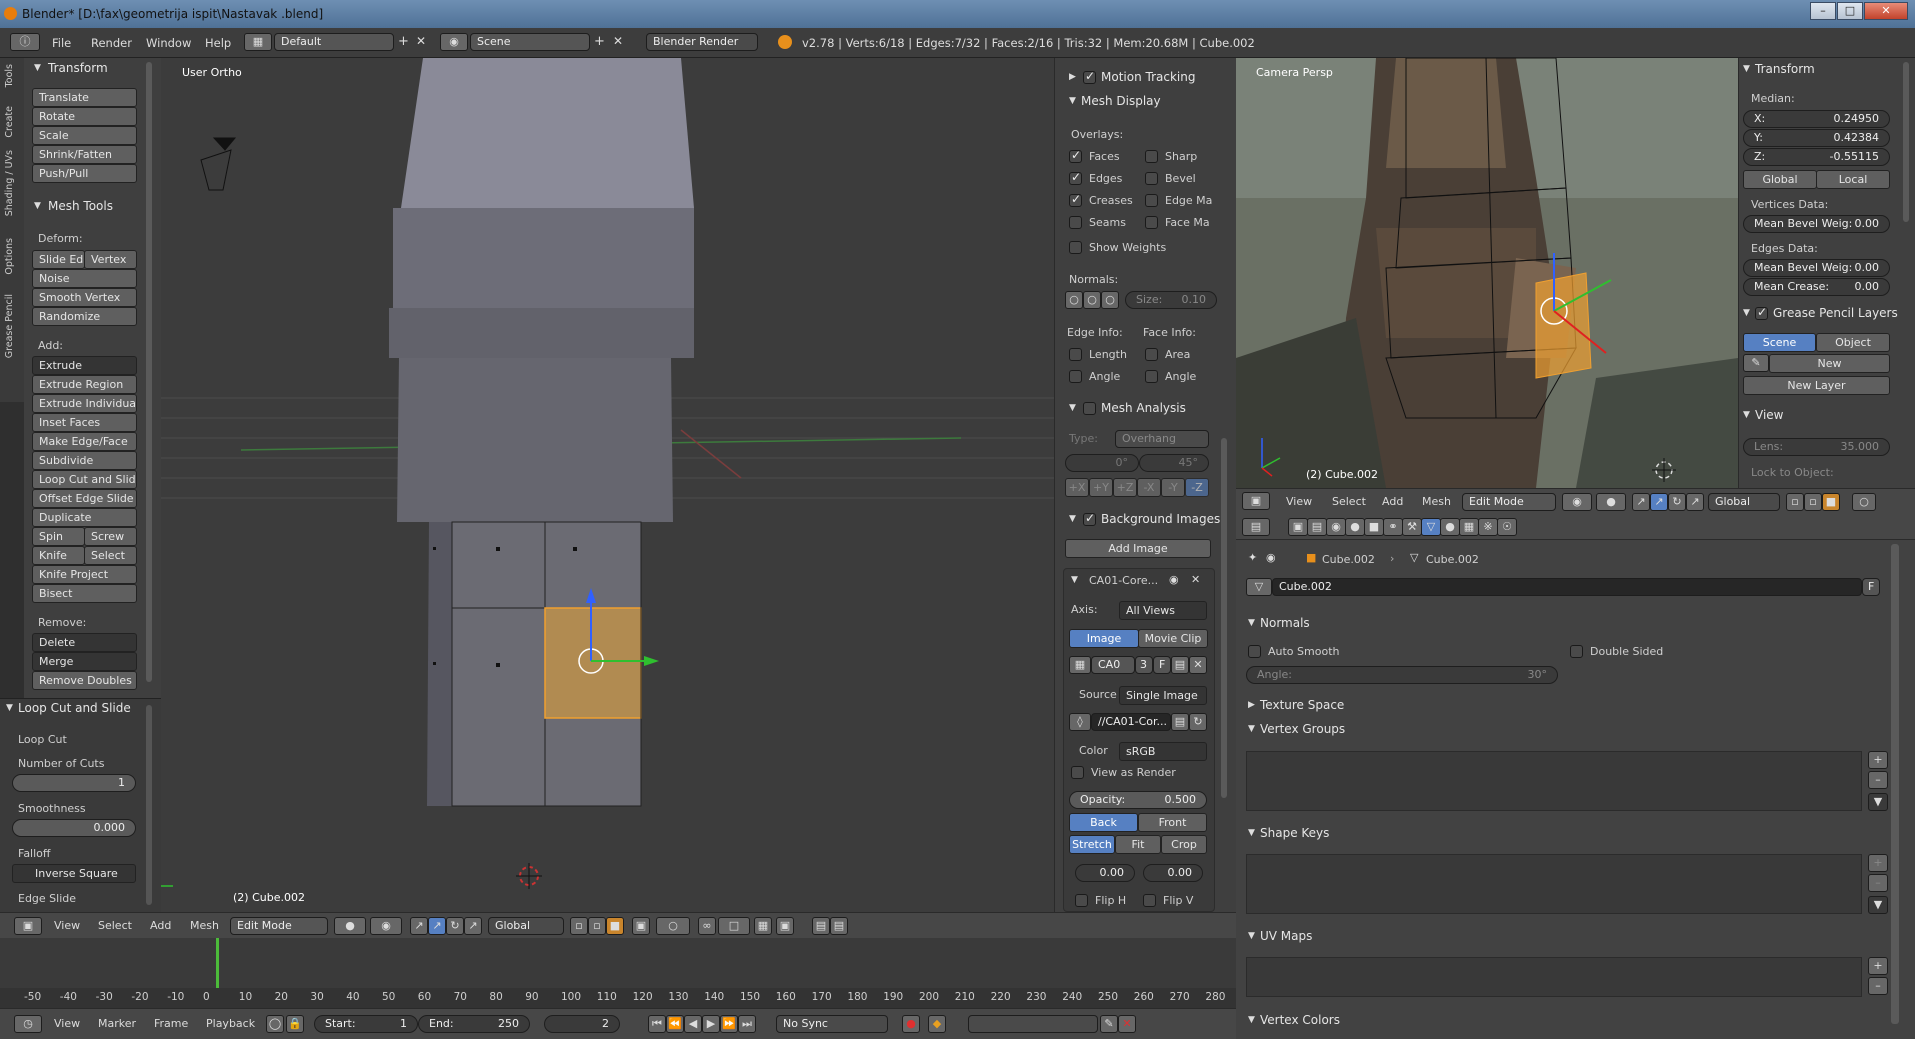 This screenshot has width=1915, height=1039. Describe the element at coordinates (1195, 579) in the screenshot. I see `remove-image-icon: ✕` at that location.